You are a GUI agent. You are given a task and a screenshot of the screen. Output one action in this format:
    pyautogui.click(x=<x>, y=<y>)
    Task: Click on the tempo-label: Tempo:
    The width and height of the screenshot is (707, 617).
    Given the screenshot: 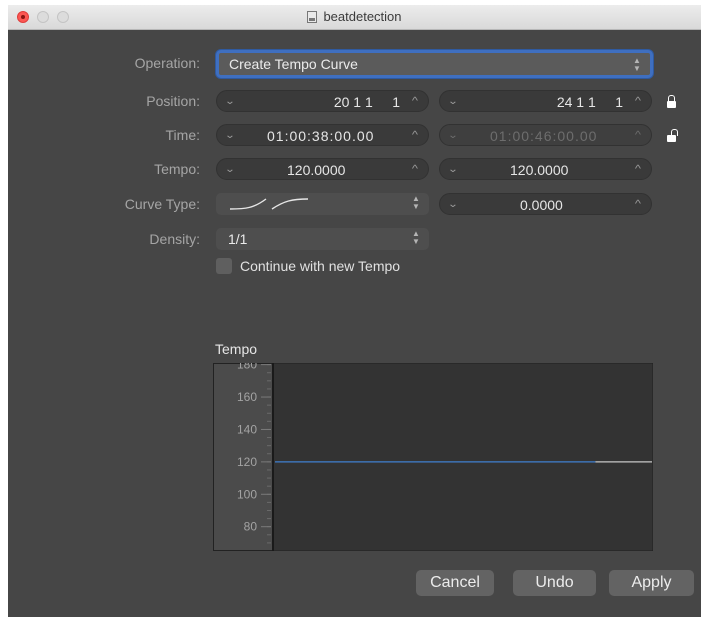 What is the action you would take?
    pyautogui.click(x=177, y=169)
    